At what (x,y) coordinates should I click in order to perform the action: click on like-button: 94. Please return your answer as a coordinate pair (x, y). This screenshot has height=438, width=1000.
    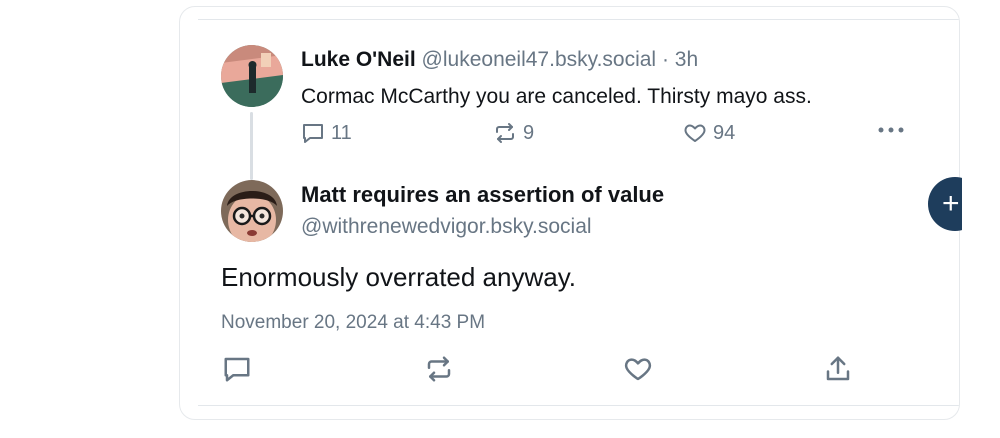
    Looking at the image, I should click on (709, 133).